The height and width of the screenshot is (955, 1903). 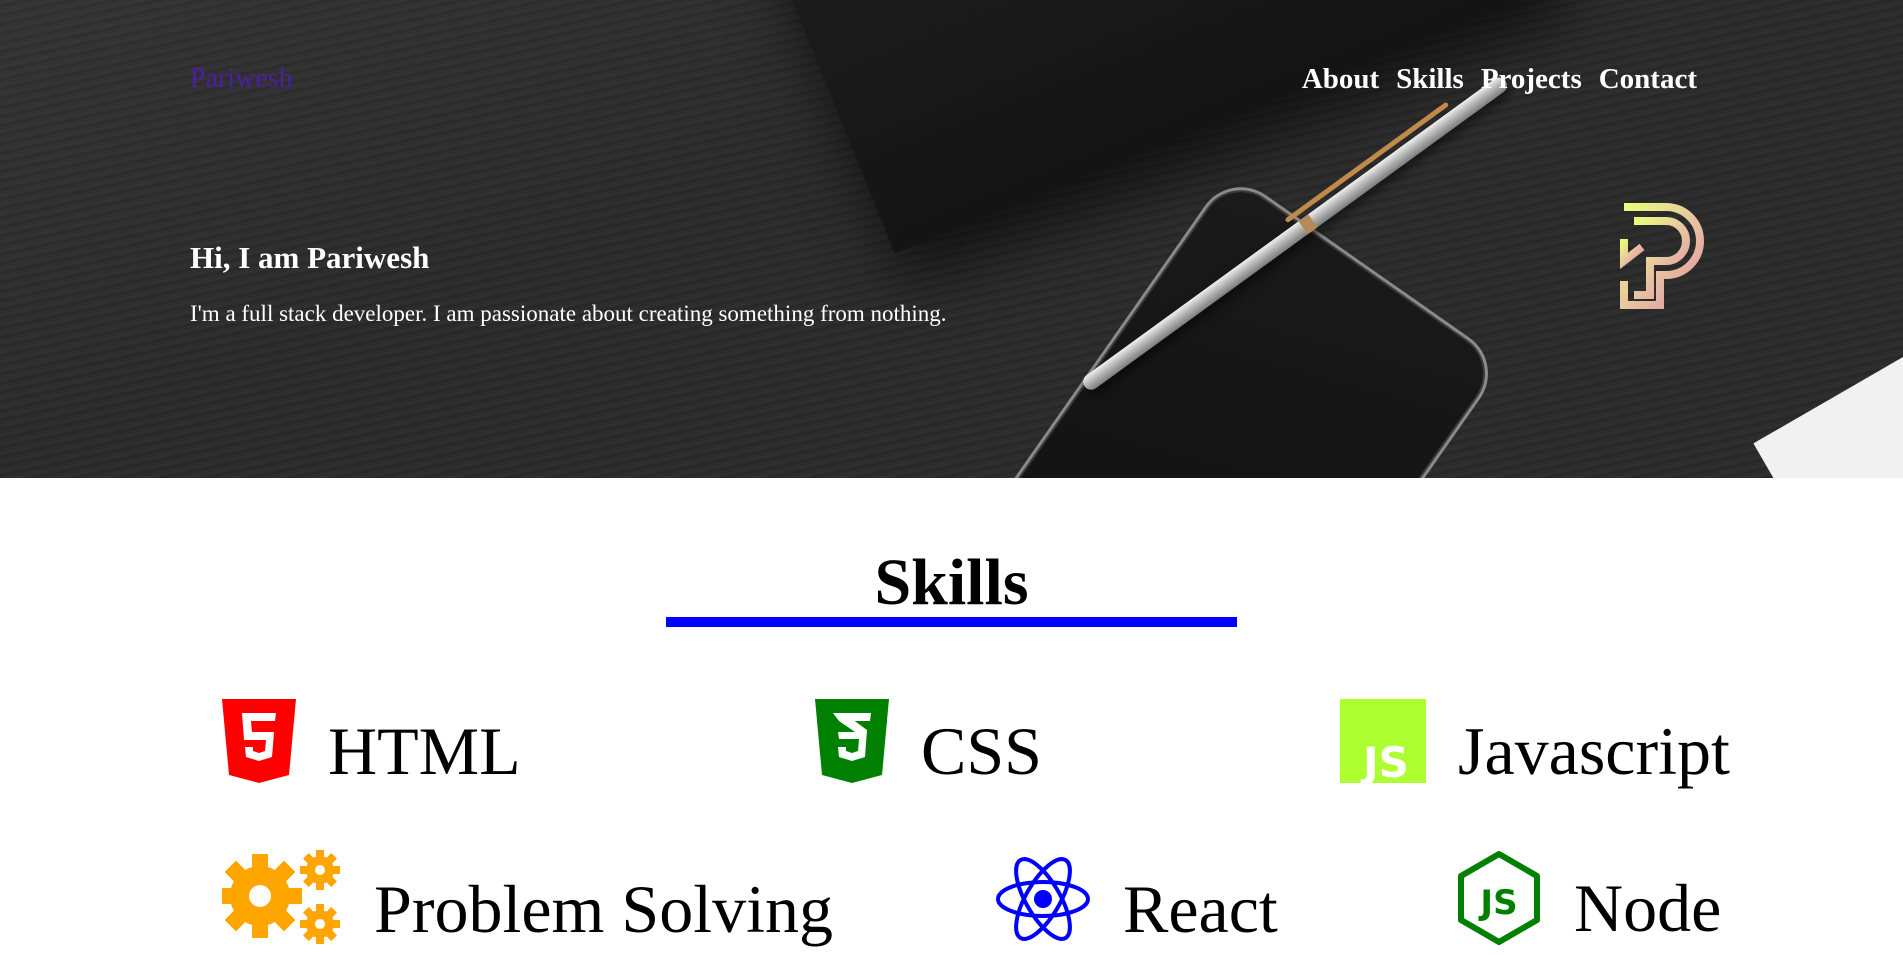 I want to click on skill-item-node: JS Node, so click(x=1588, y=898).